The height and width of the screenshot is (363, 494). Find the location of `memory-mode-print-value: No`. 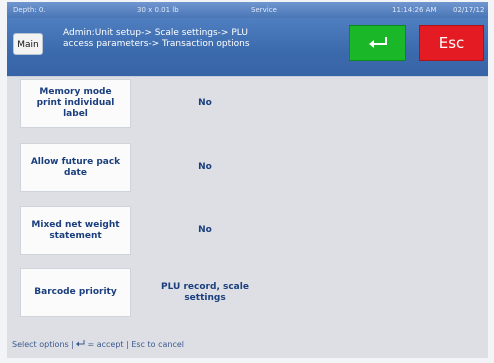

memory-mode-print-value: No is located at coordinates (205, 103).